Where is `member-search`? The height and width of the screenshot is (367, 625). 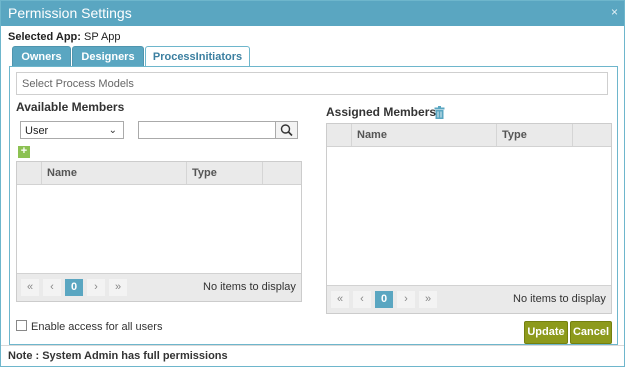
member-search is located at coordinates (218, 130).